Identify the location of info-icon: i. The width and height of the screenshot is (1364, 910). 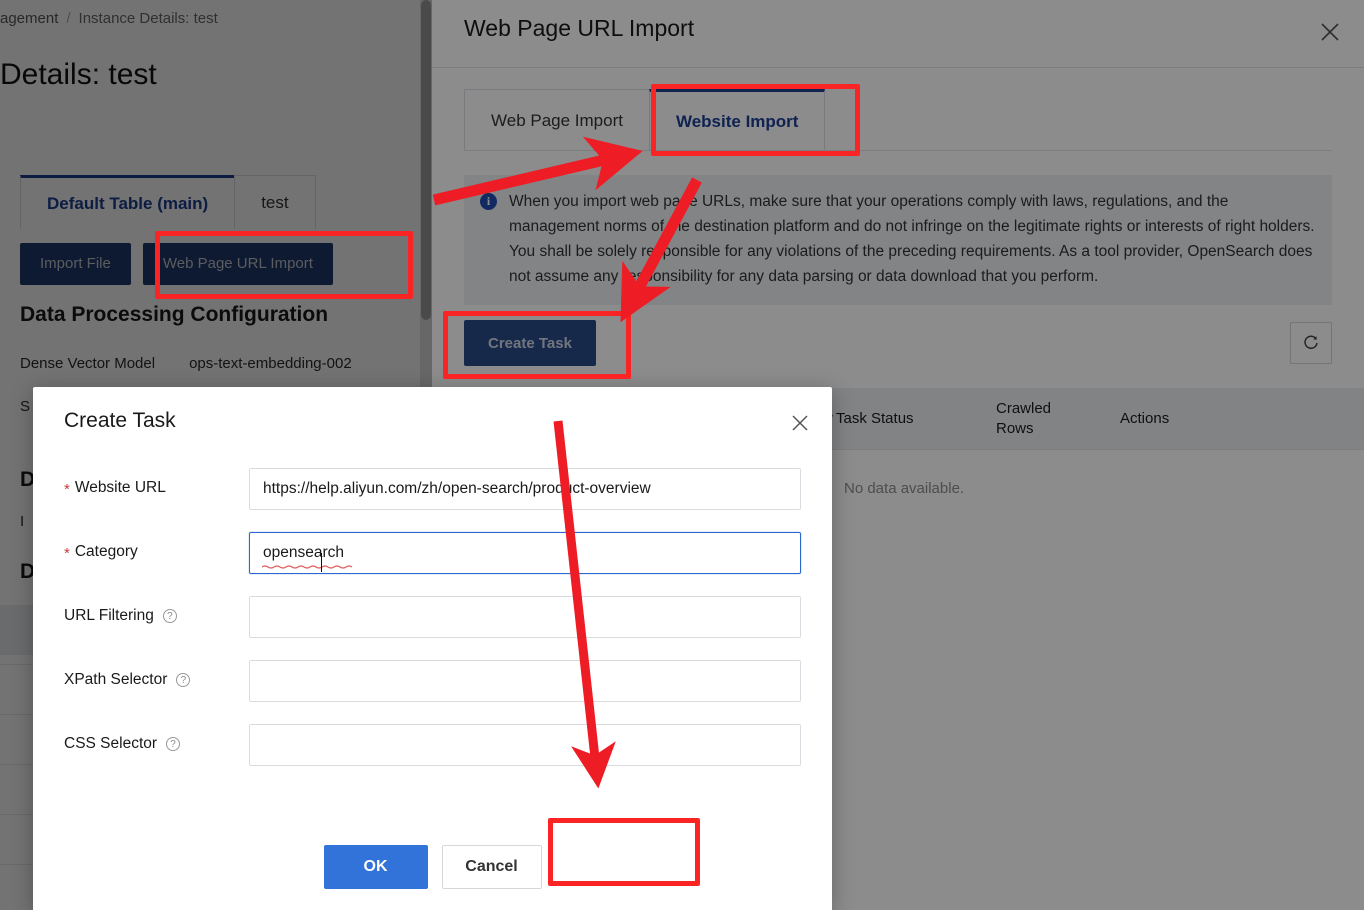
(488, 201).